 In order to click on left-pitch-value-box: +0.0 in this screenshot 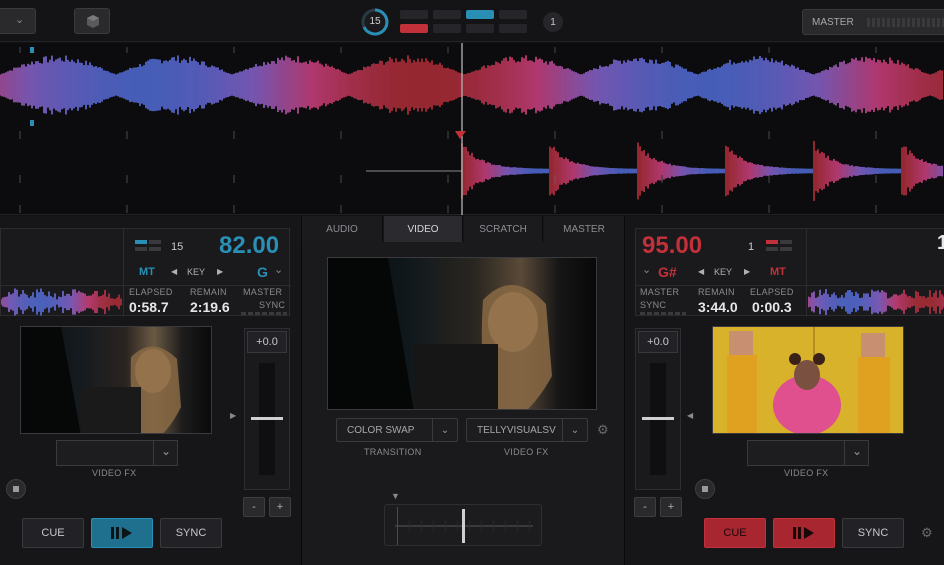, I will do `click(267, 342)`.